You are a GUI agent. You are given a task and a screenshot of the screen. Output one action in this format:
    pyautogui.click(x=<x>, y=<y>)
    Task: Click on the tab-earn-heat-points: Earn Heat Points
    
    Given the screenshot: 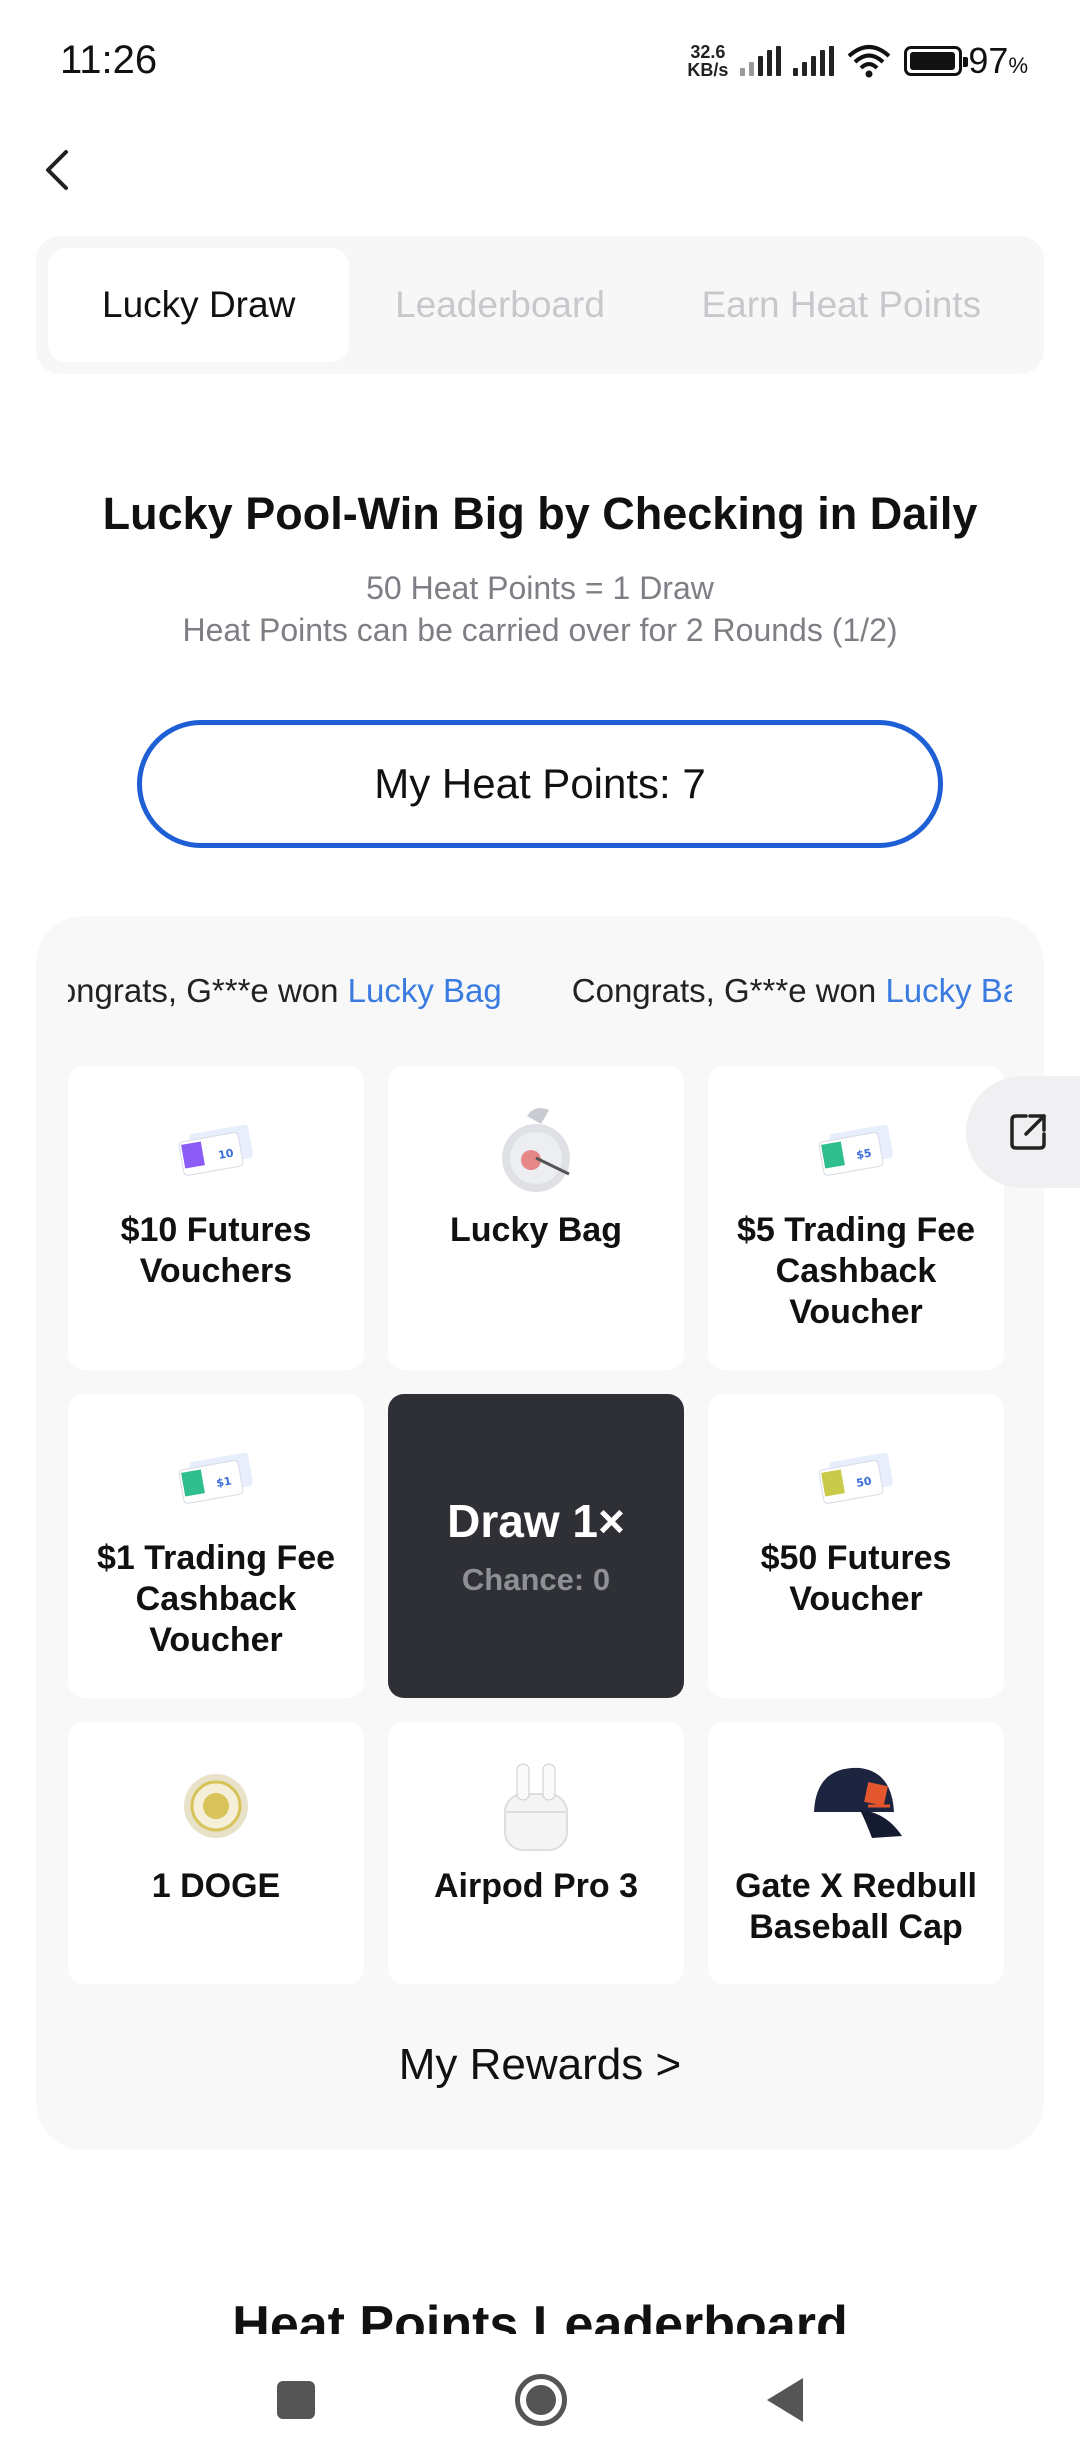 What is the action you would take?
    pyautogui.click(x=841, y=305)
    